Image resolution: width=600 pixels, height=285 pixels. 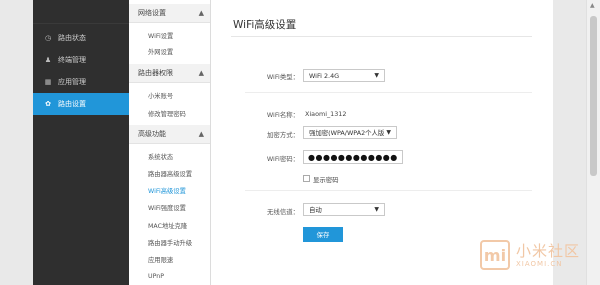 I want to click on scroll-thumb, so click(x=593, y=96).